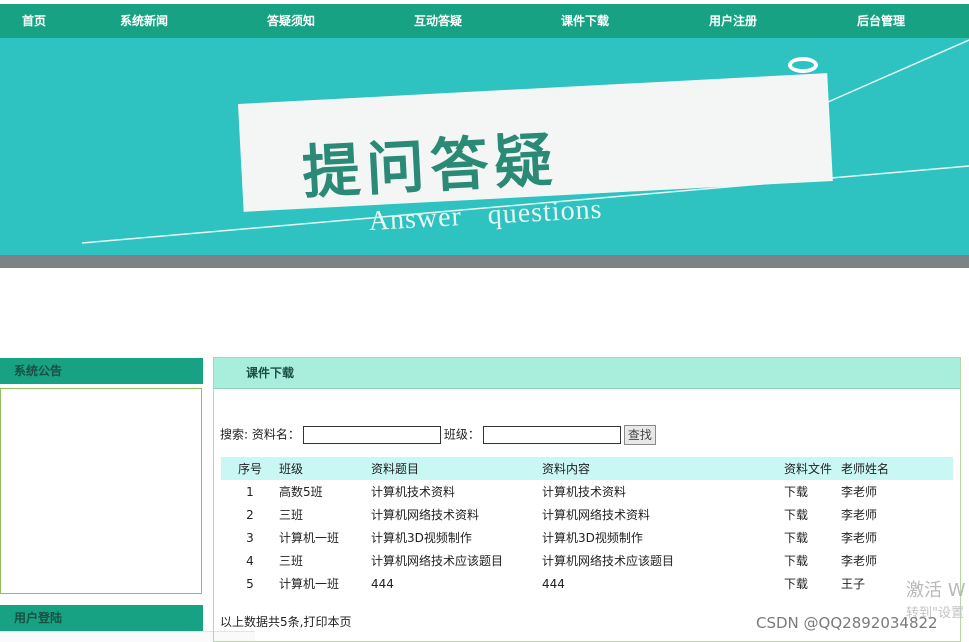 This screenshot has height=642, width=969. I want to click on nav-item-courseware: 课件下载, so click(585, 21).